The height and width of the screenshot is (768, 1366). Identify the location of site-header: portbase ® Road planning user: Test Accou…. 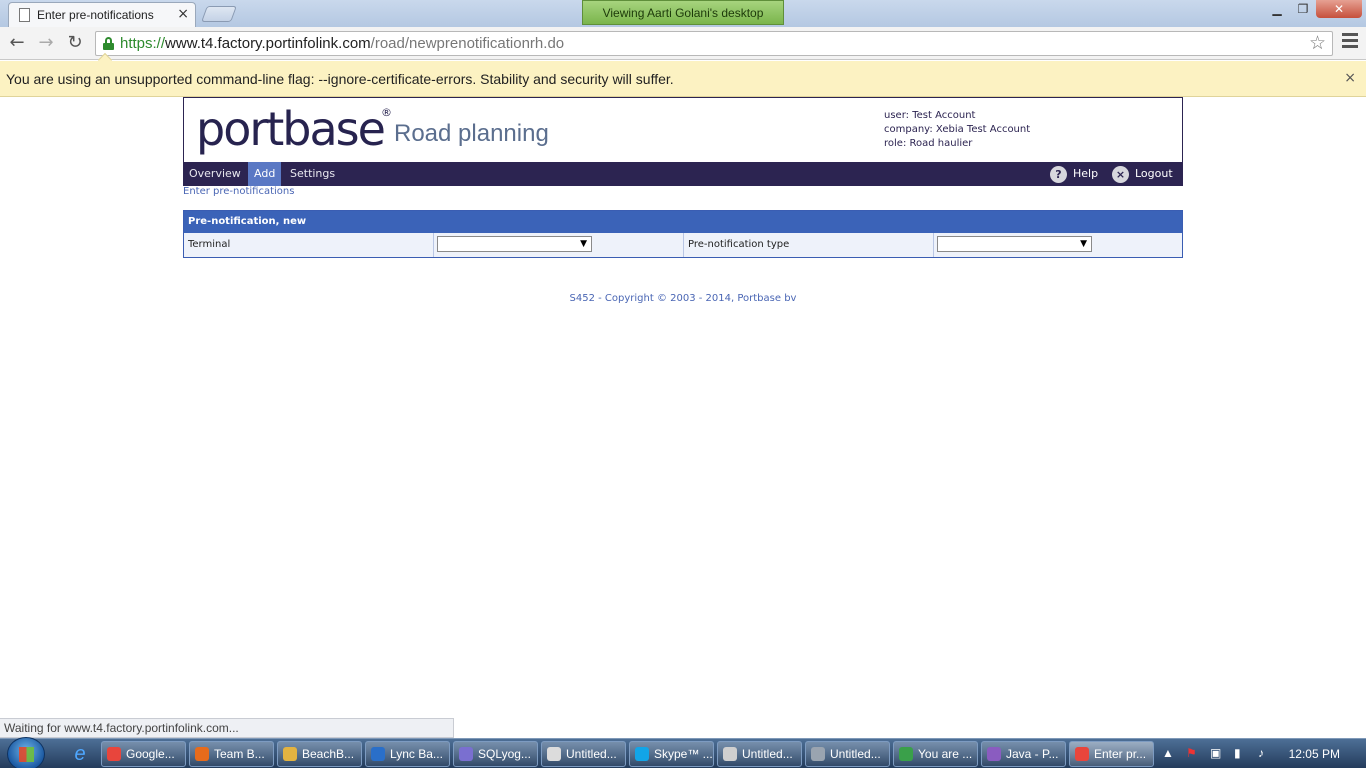
(683, 129).